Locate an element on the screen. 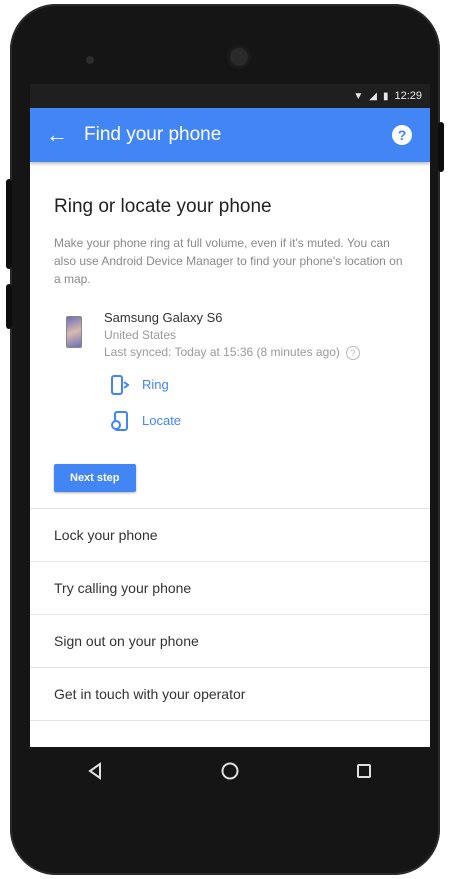 The image size is (450, 879). ring-action: Ring is located at coordinates (258, 385).